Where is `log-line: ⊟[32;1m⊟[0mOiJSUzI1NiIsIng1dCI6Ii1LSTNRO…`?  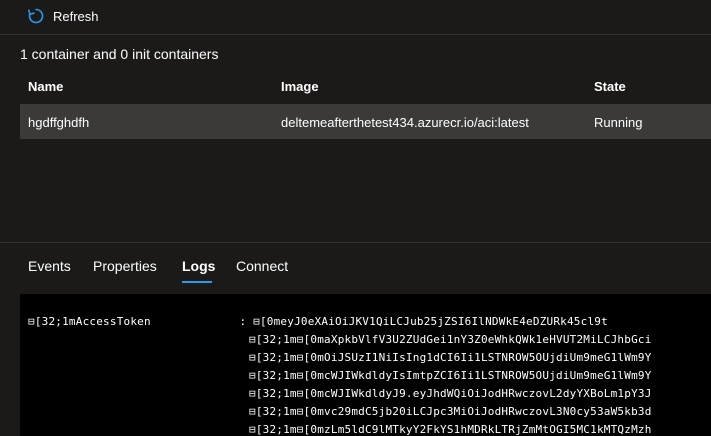 log-line: ⊟[32;1m⊟[0mOiJSUzI1NiIsIng1dCI6Ii1LSTNRO… is located at coordinates (450, 357).